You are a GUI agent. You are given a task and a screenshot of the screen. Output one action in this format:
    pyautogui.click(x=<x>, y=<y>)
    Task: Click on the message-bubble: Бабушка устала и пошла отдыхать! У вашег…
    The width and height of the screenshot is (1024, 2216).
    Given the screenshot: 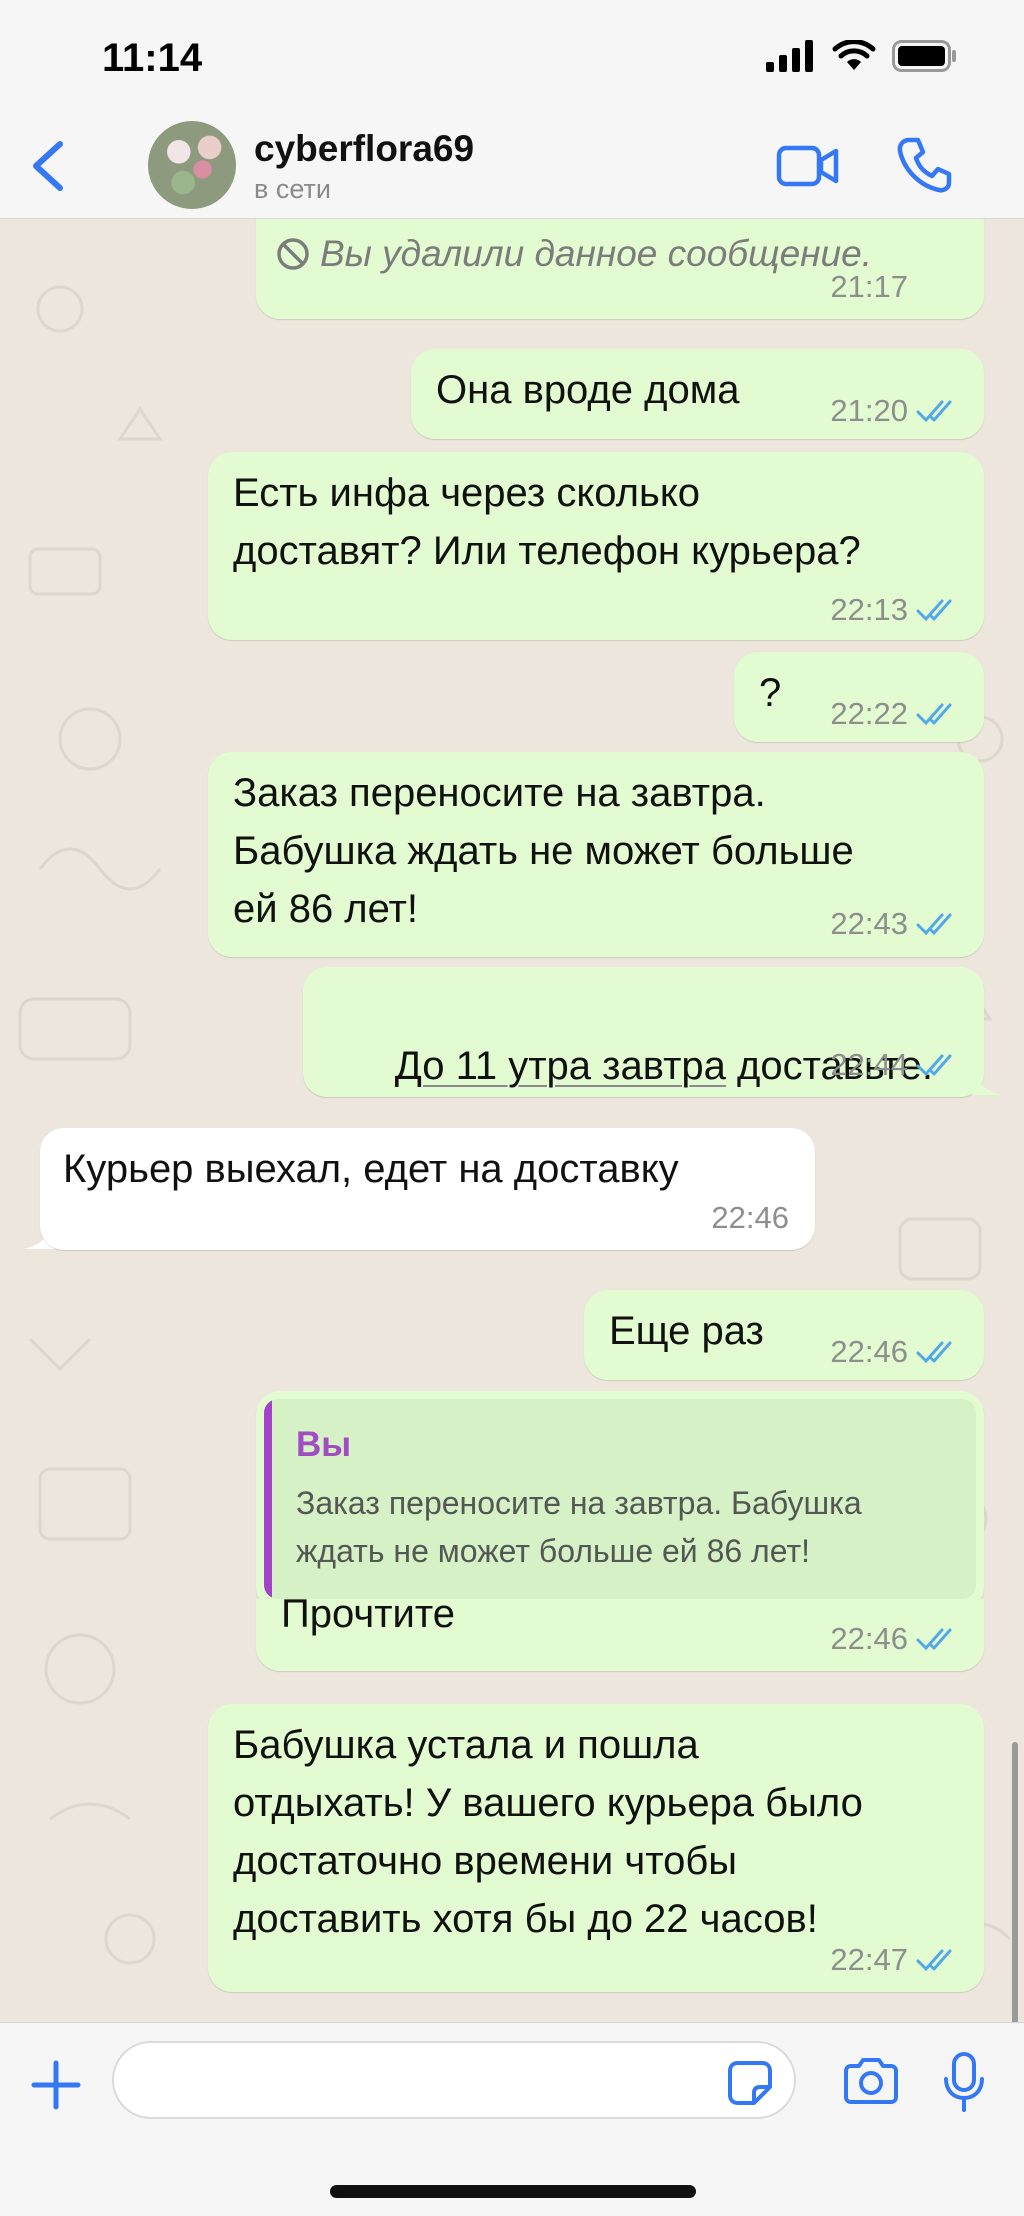 What is the action you would take?
    pyautogui.click(x=596, y=1848)
    